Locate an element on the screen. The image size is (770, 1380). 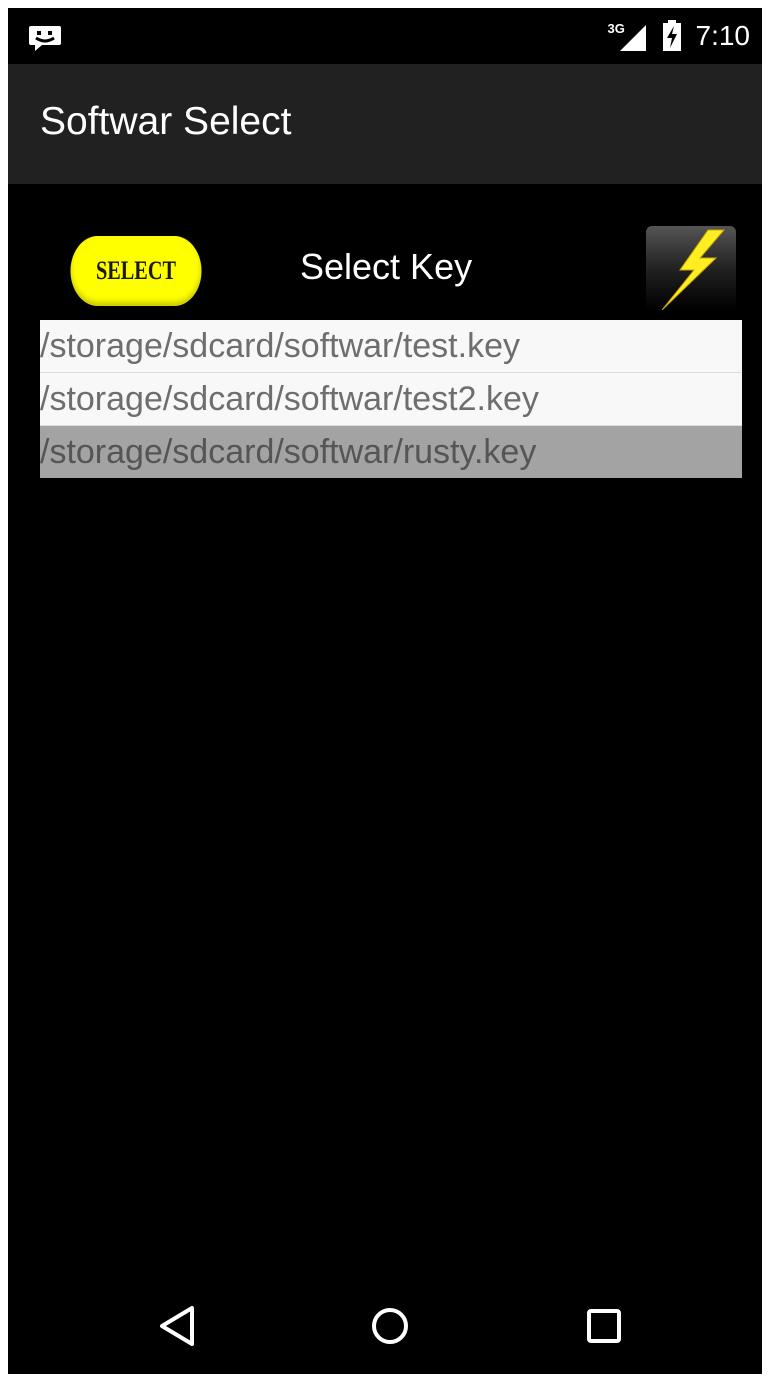
key-list-item: /storage/sdcard/softwar/test2.key is located at coordinates (391, 399).